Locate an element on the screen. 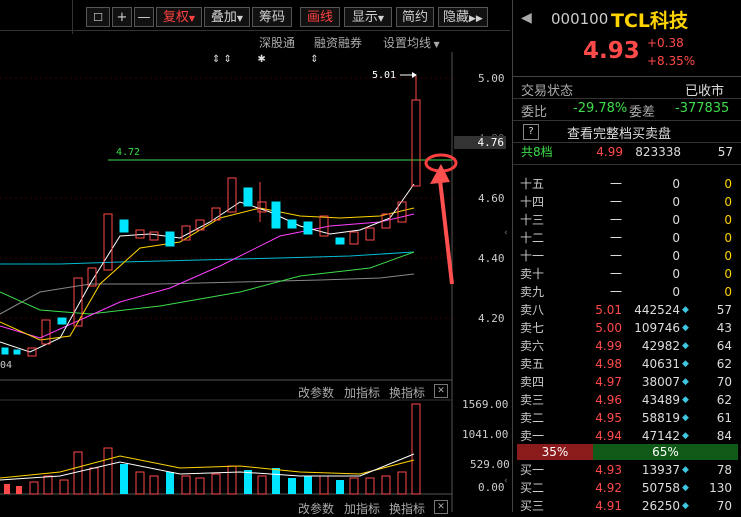 The width and height of the screenshot is (741, 517). last-price: 4.93 is located at coordinates (611, 51).